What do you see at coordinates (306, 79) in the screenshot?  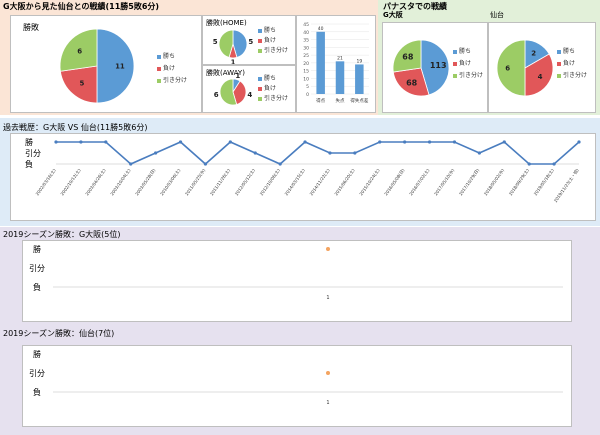 I see `bar-ytick-label: 10` at bounding box center [306, 79].